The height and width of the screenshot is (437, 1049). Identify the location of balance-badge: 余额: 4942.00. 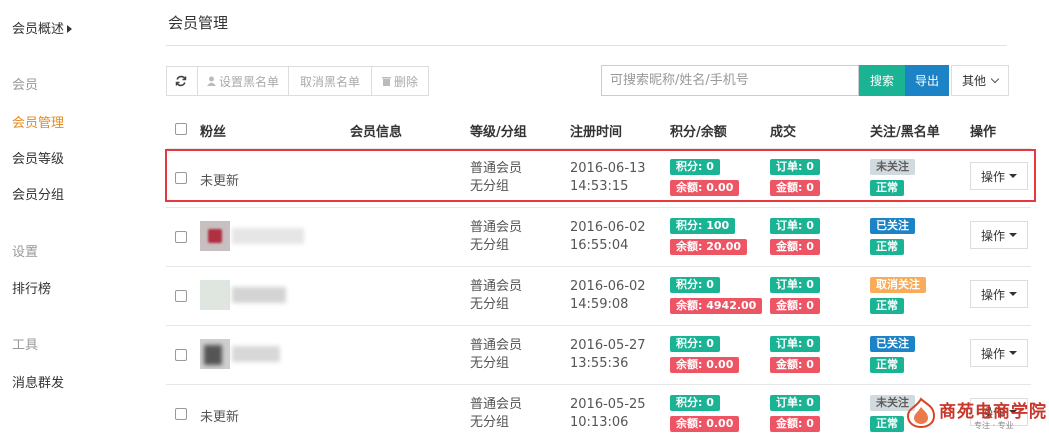
(716, 306).